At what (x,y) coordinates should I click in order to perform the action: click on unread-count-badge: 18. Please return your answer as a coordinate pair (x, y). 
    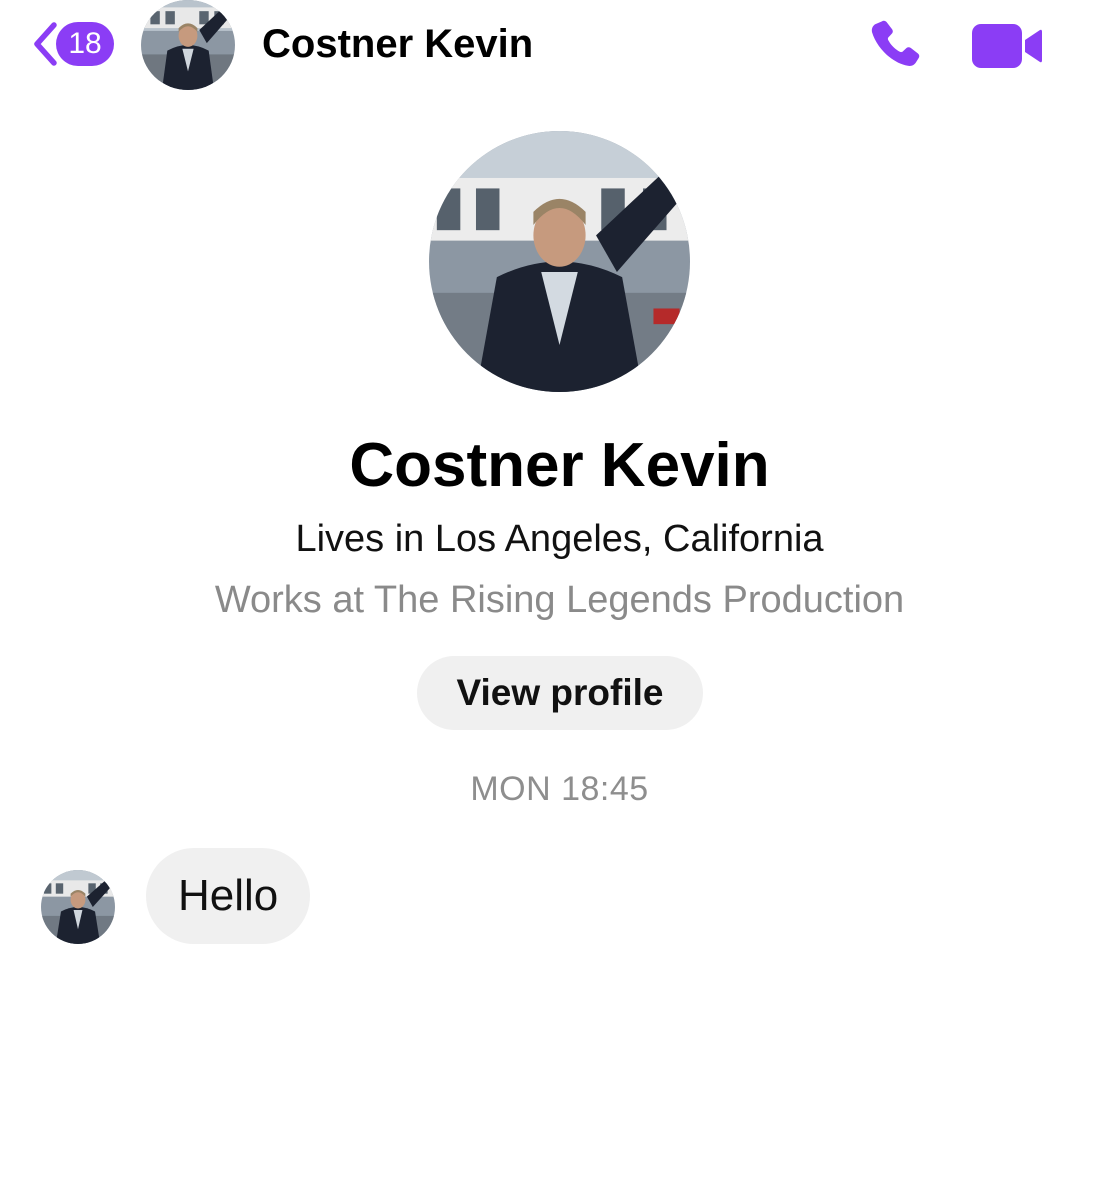
    Looking at the image, I should click on (85, 44).